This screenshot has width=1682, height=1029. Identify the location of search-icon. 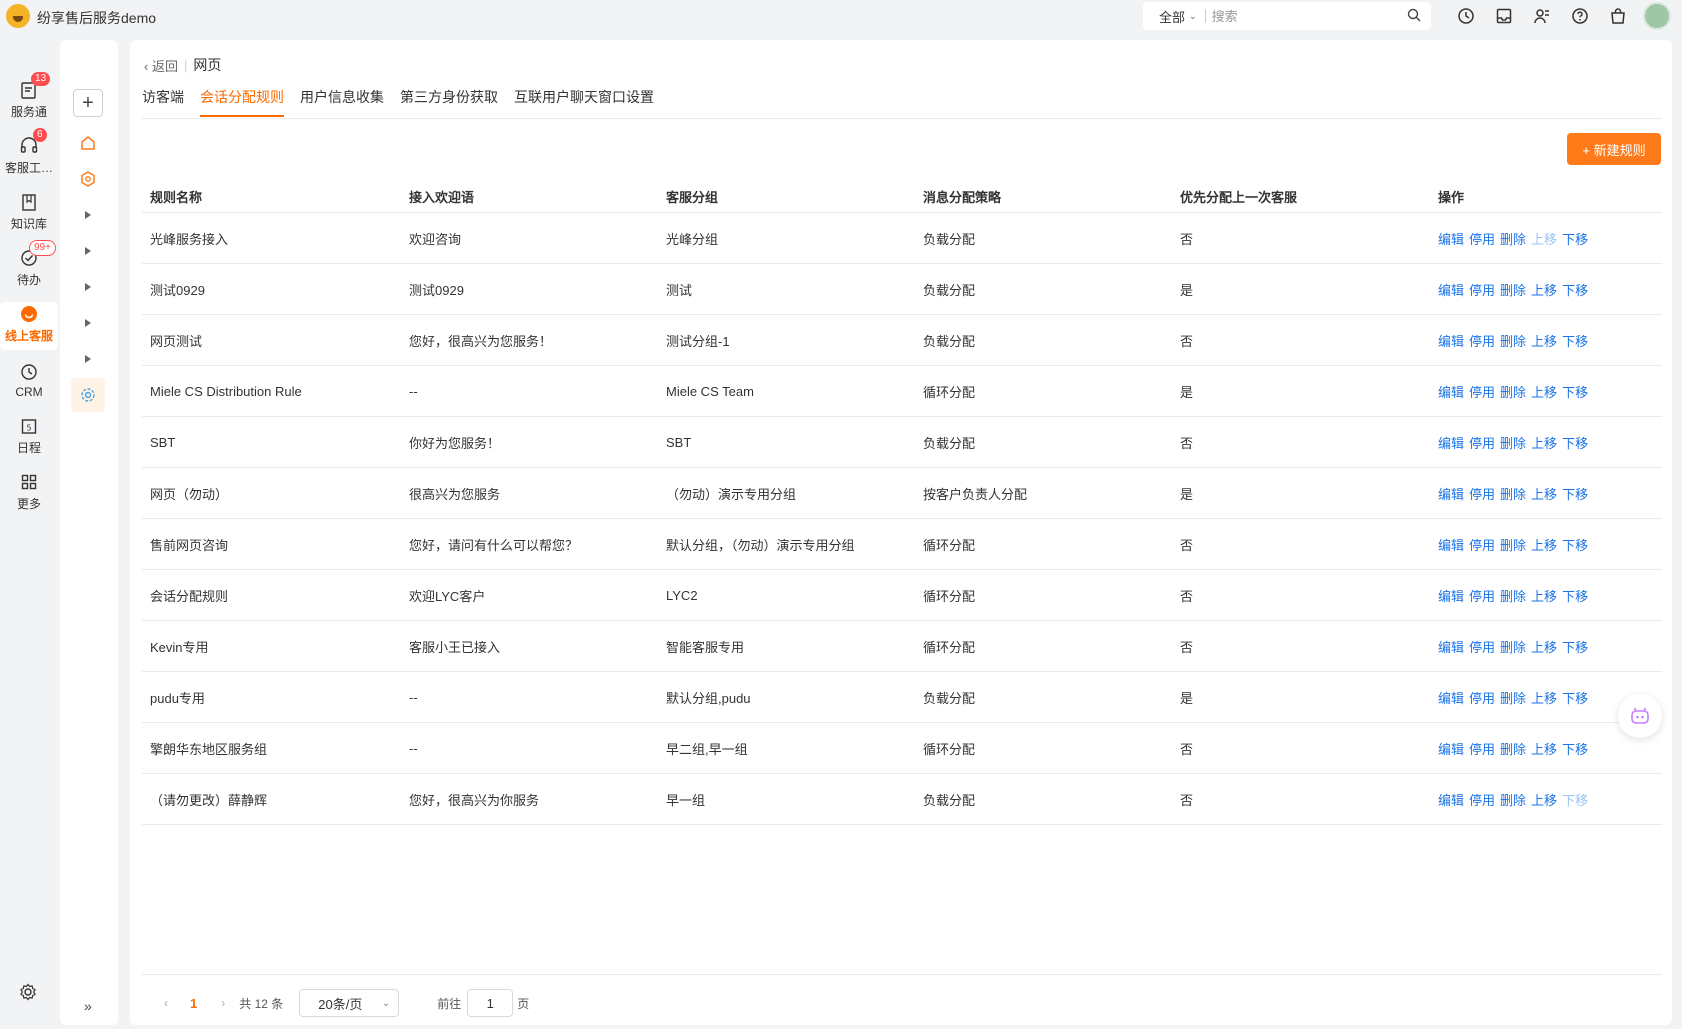
(1414, 15).